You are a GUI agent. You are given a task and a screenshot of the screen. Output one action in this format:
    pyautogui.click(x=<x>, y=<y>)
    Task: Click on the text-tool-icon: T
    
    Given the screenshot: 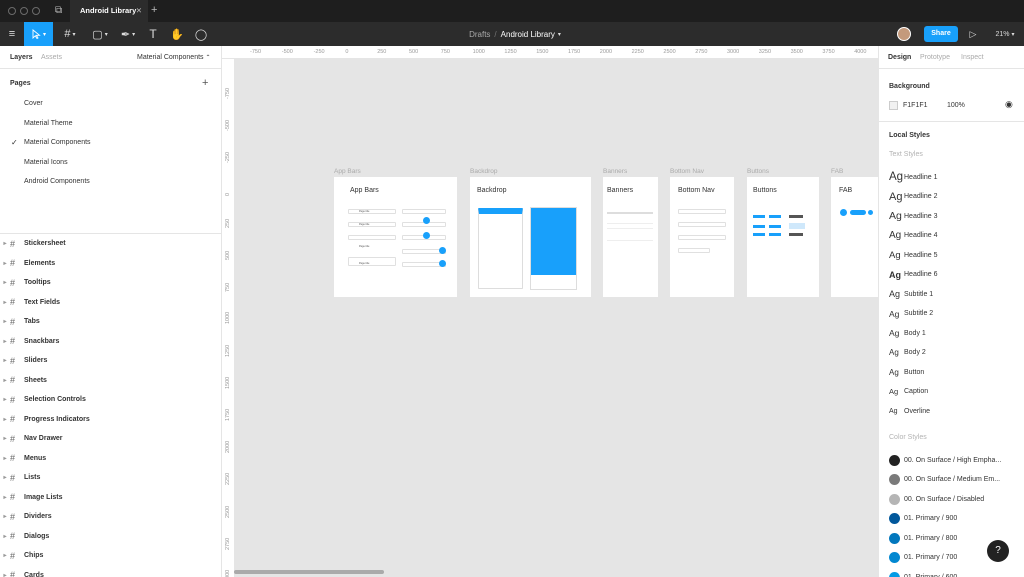 What is the action you would take?
    pyautogui.click(x=153, y=34)
    